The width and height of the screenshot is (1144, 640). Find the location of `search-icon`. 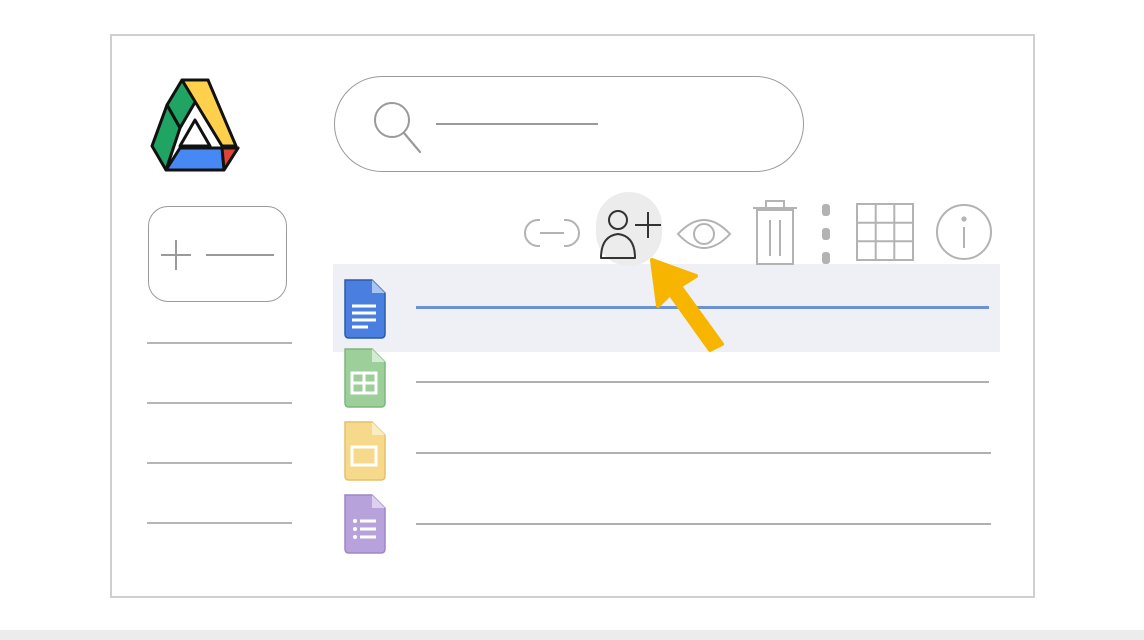

search-icon is located at coordinates (398, 128).